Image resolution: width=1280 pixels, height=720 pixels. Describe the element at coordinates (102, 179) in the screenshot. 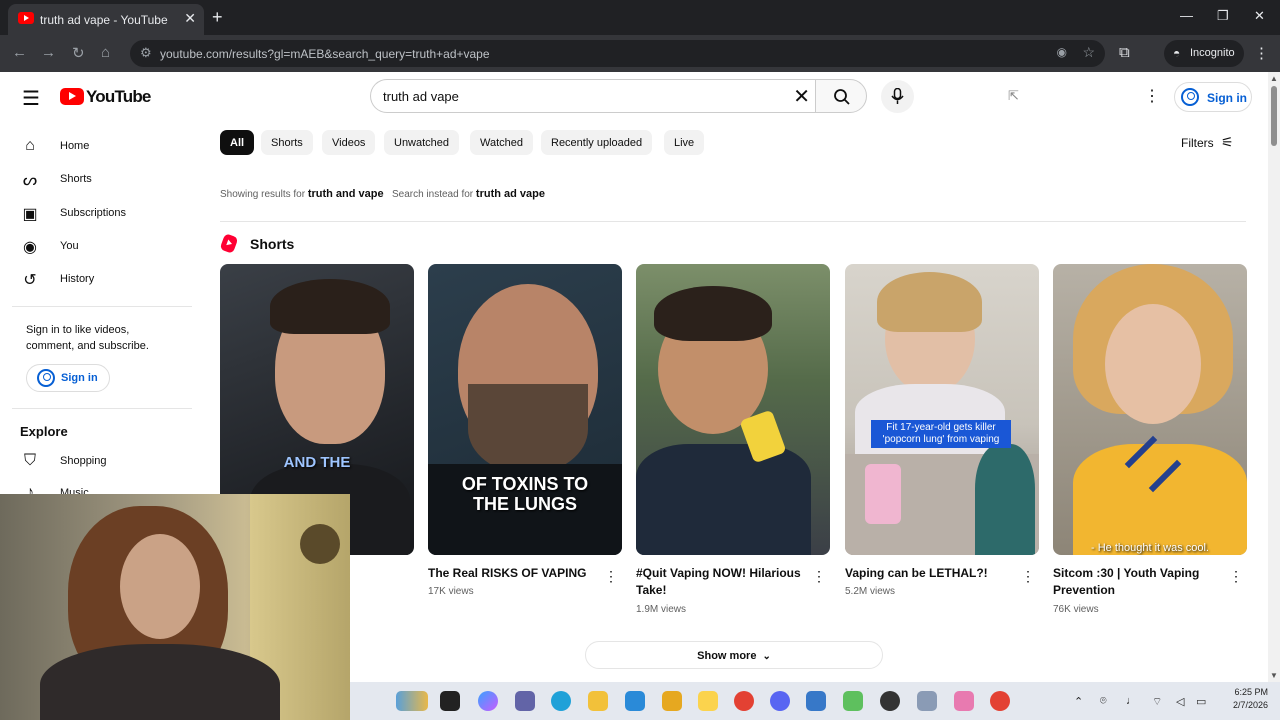

I see `sidebar-item-shorts: ᔕ Shorts` at that location.